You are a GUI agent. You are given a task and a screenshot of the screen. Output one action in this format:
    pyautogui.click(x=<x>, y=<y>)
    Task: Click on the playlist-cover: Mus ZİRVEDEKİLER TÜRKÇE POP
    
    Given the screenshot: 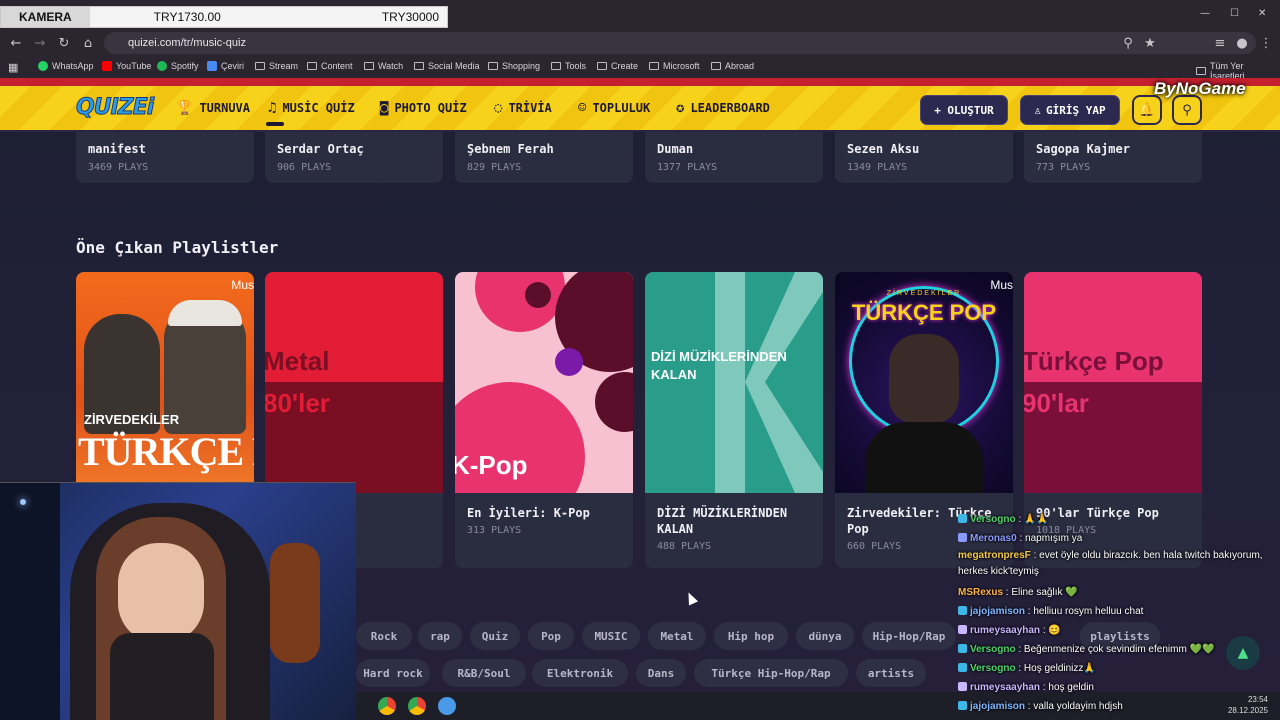 What is the action you would take?
    pyautogui.click(x=924, y=382)
    